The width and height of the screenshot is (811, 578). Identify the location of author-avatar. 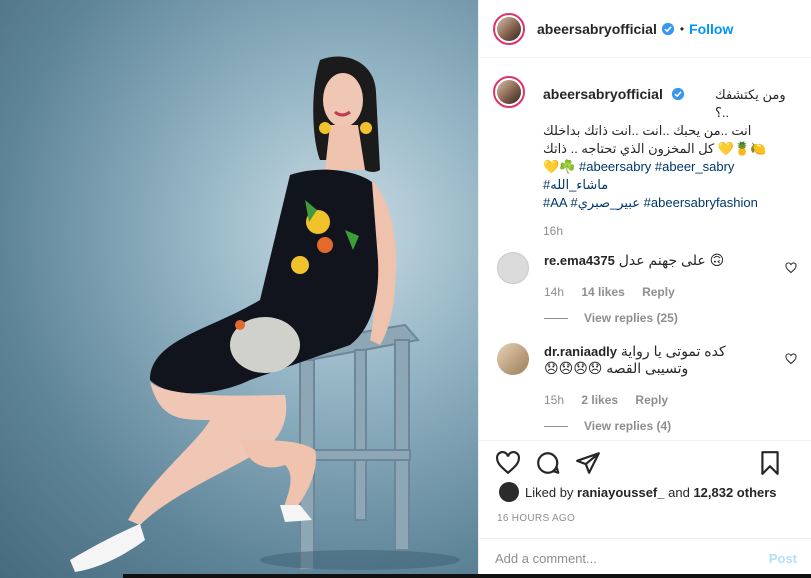
(509, 28).